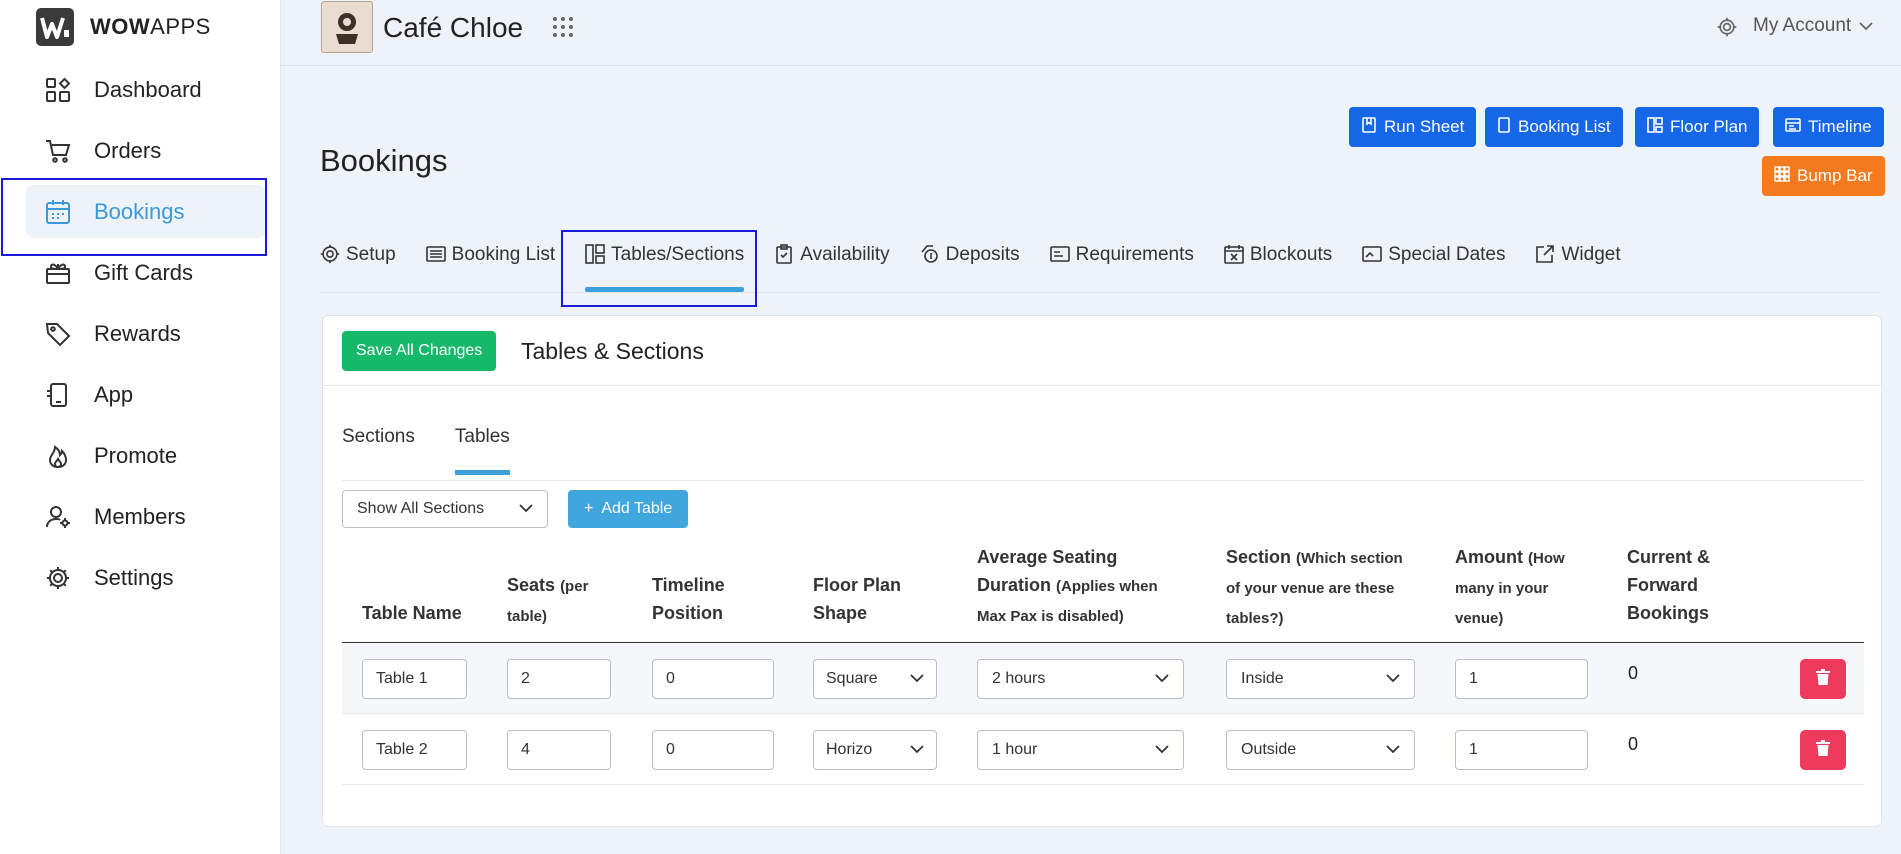 The height and width of the screenshot is (854, 1901). Describe the element at coordinates (371, 254) in the screenshot. I see `tab-label: Setup` at that location.